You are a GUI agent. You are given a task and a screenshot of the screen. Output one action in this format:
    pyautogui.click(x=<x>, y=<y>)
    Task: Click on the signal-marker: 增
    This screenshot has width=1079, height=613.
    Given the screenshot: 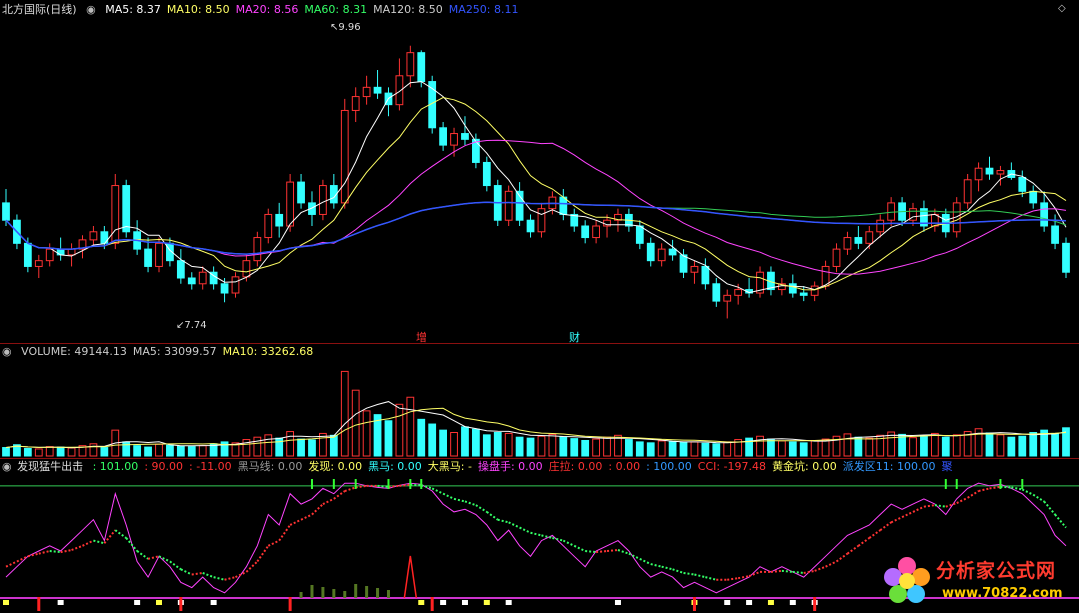 What is the action you would take?
    pyautogui.click(x=421, y=337)
    